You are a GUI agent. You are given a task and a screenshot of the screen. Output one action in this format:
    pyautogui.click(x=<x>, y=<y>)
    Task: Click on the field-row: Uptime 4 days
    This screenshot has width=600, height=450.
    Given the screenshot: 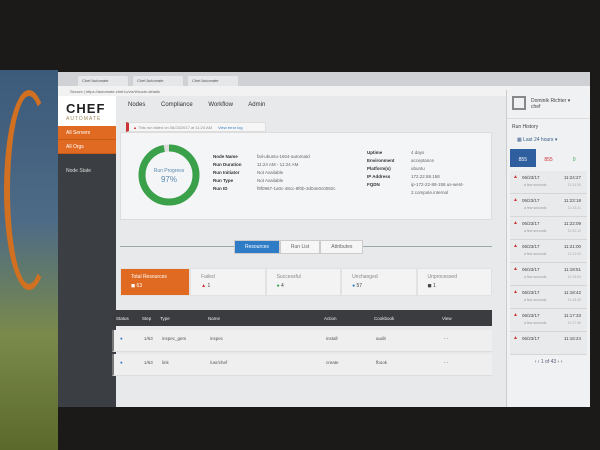 What is the action you would take?
    pyautogui.click(x=427, y=153)
    